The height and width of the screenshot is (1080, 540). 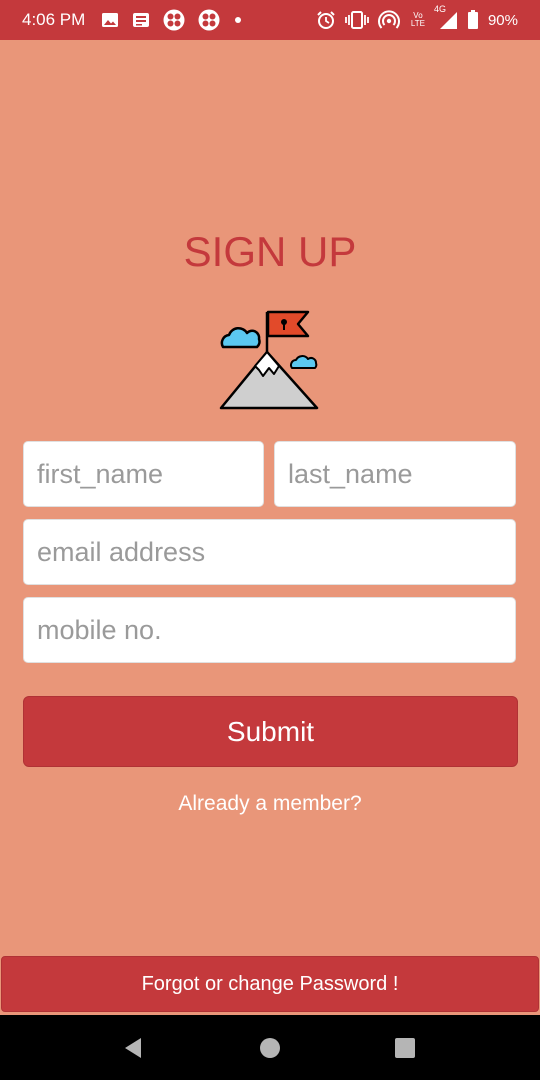 I want to click on last-name-input, so click(x=395, y=474).